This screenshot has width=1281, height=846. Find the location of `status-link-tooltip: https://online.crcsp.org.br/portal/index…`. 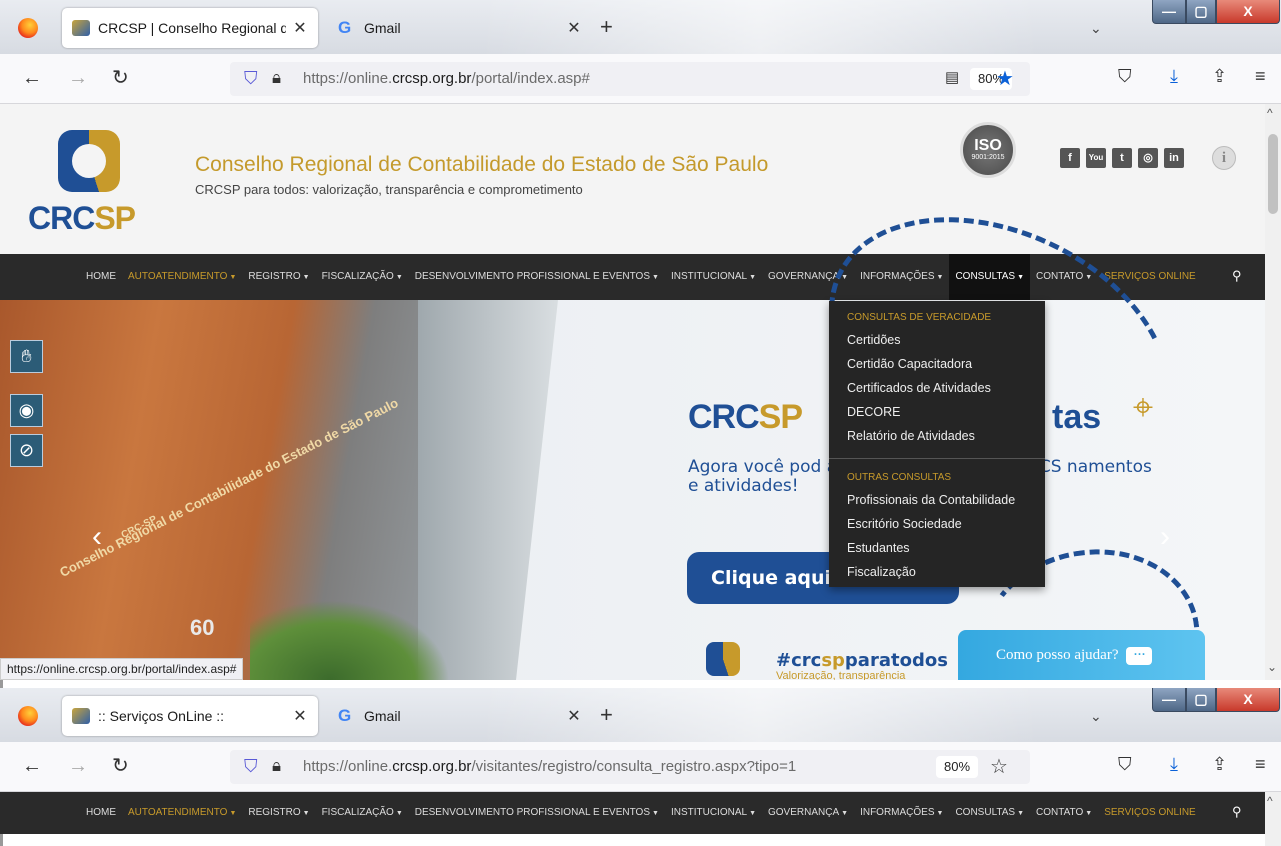

status-link-tooltip: https://online.crcsp.org.br/portal/index… is located at coordinates (122, 669).